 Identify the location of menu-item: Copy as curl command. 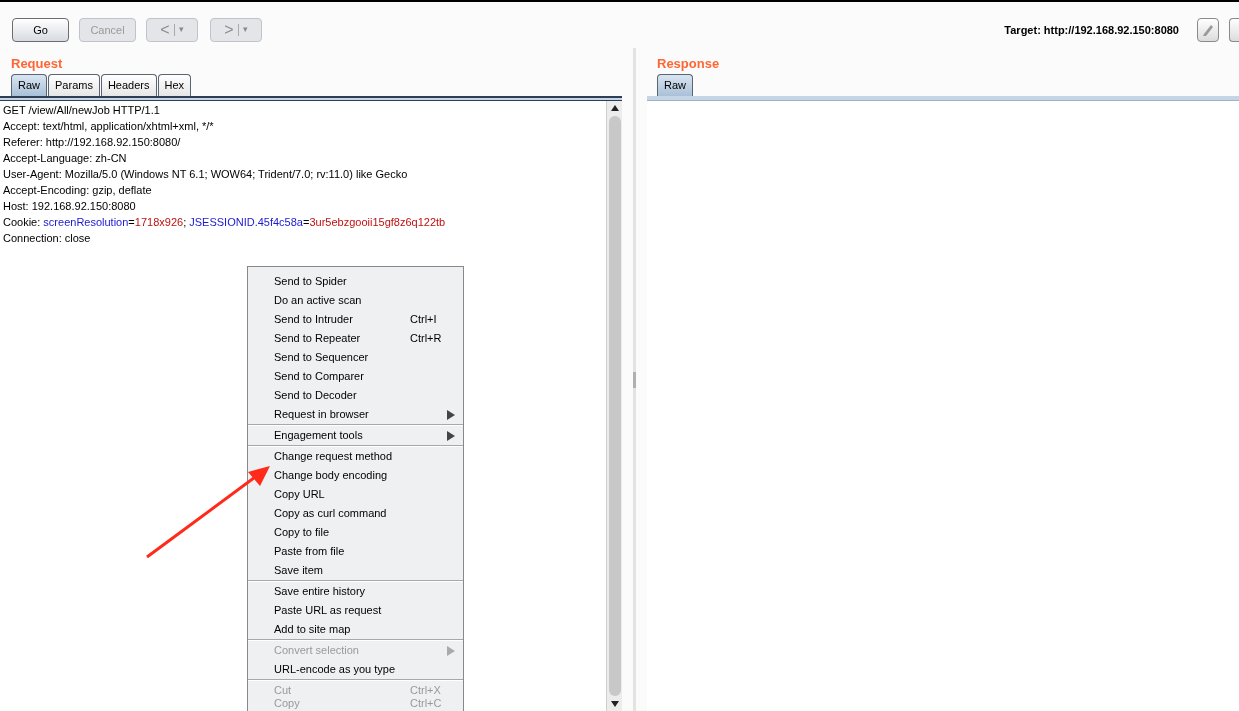
(355, 513).